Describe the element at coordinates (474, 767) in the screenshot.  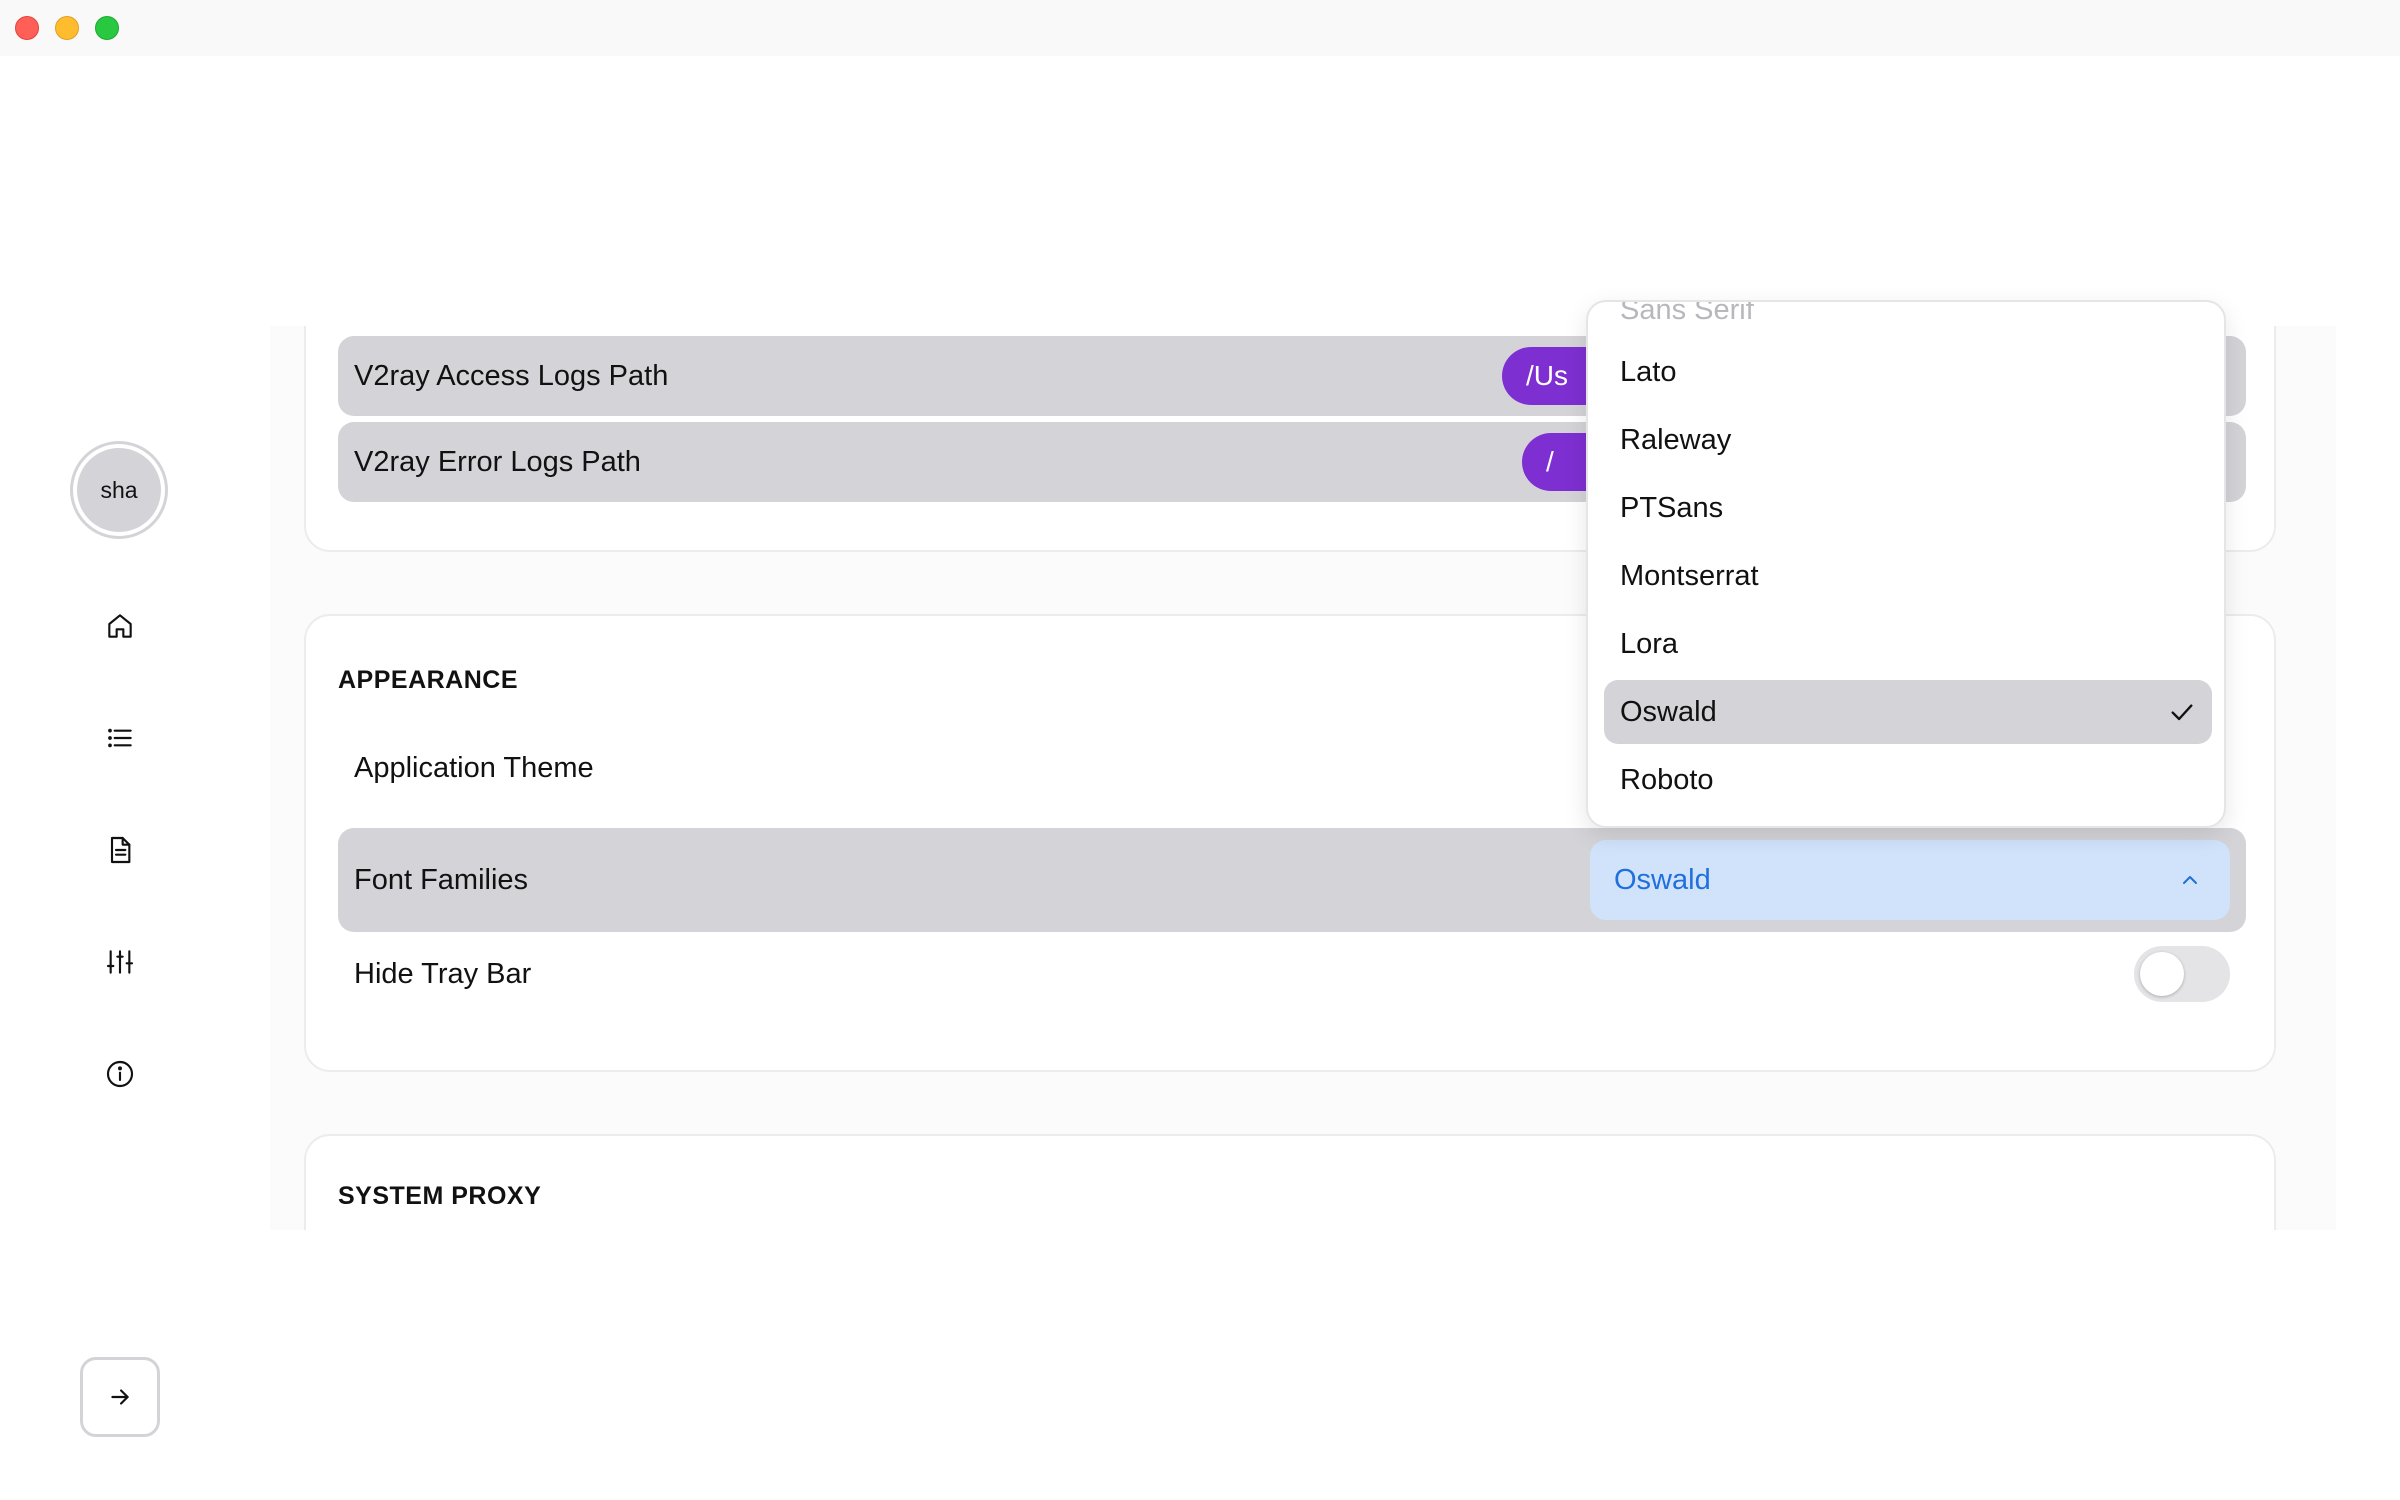
I see `theme-label: Application Theme` at that location.